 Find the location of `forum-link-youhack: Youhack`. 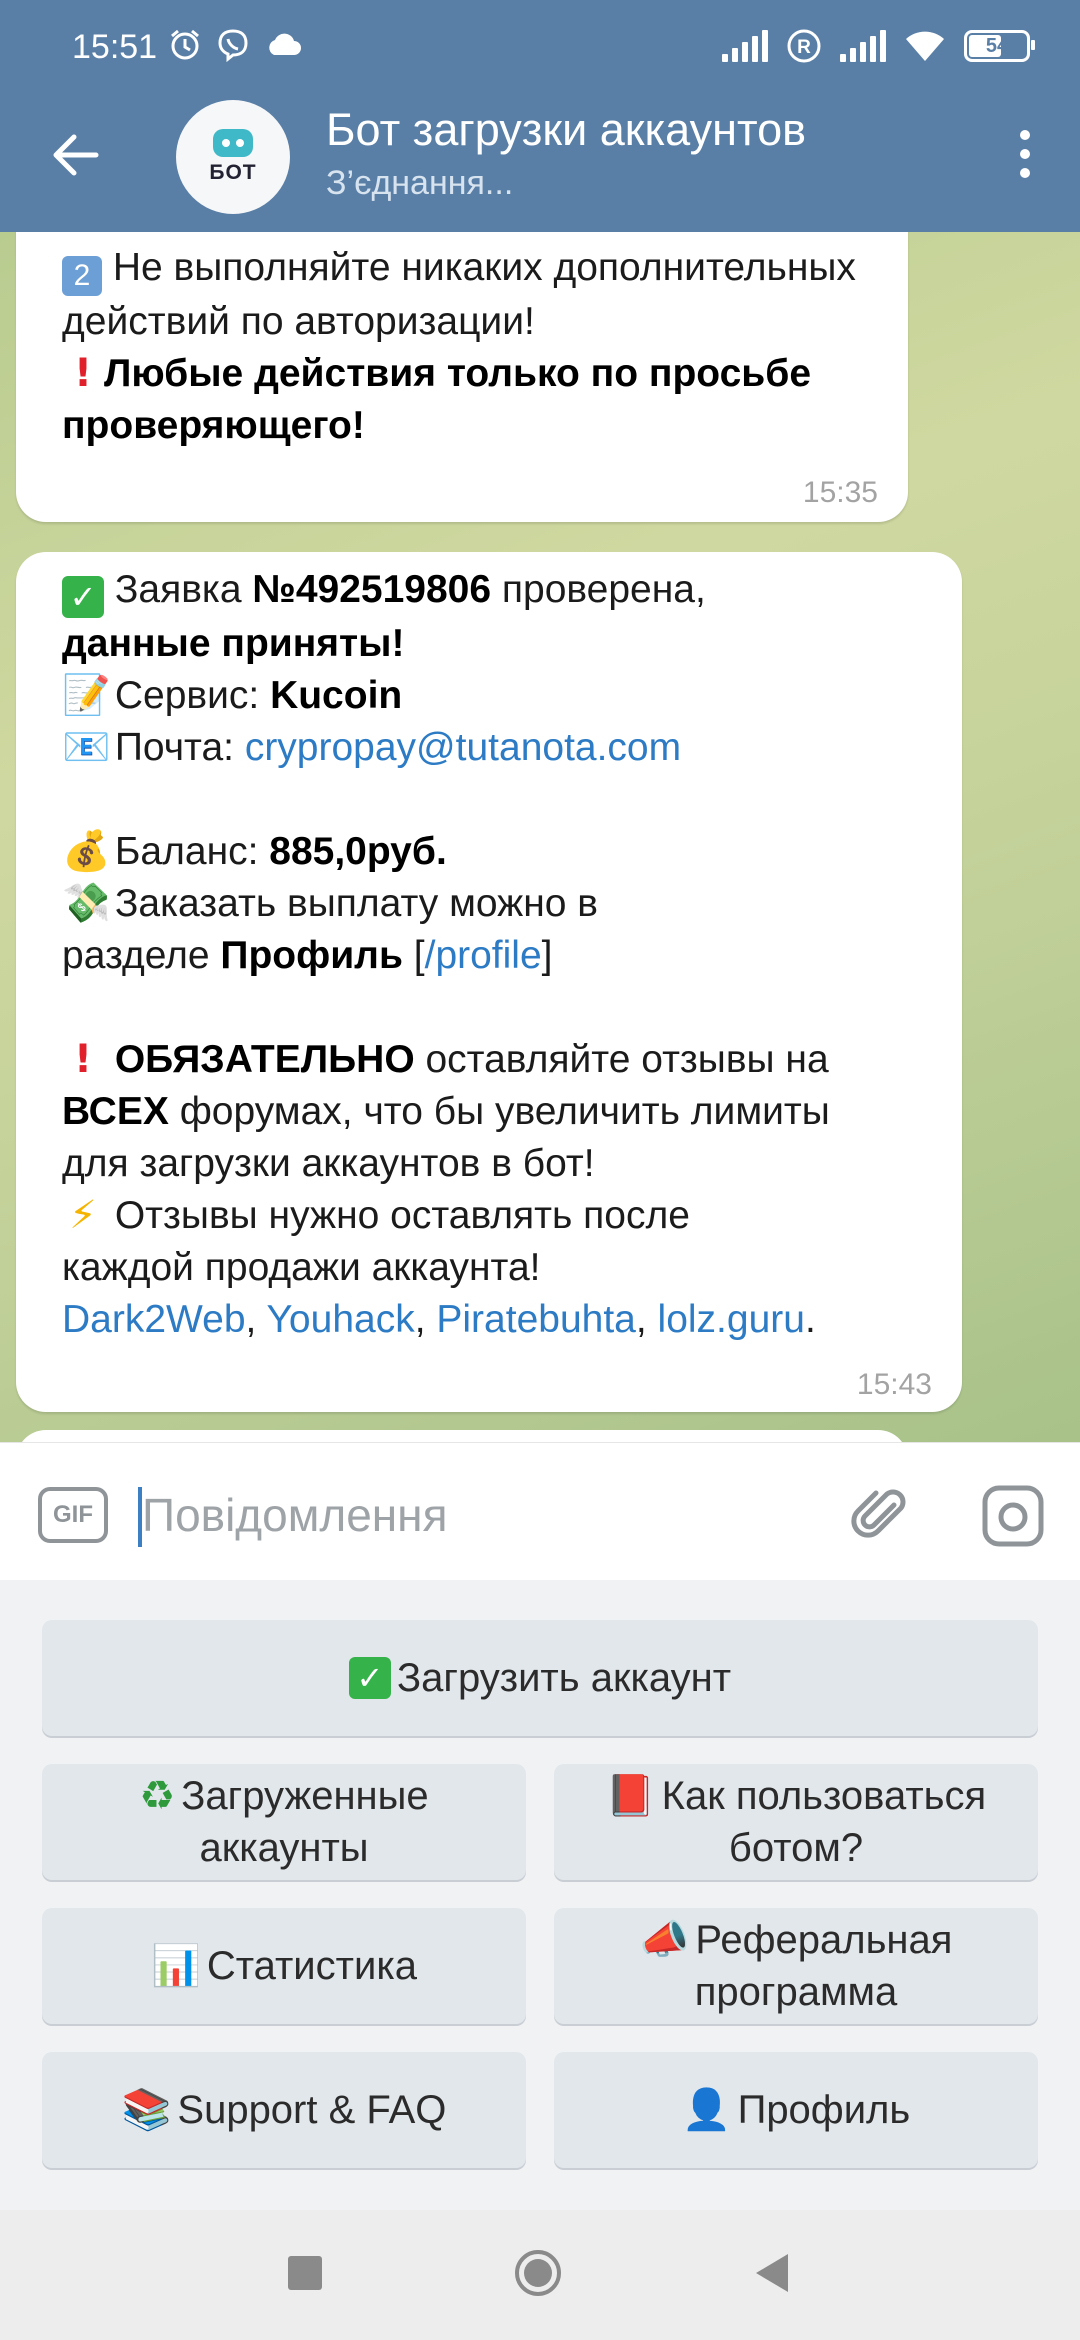

forum-link-youhack: Youhack is located at coordinates (341, 1319).